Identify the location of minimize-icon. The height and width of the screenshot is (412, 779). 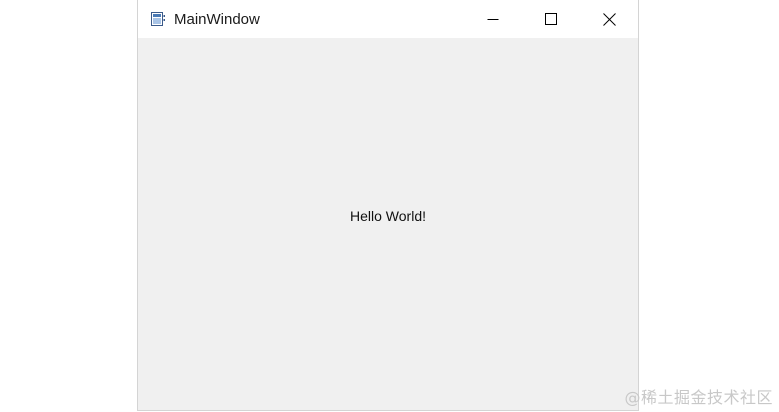
(493, 19).